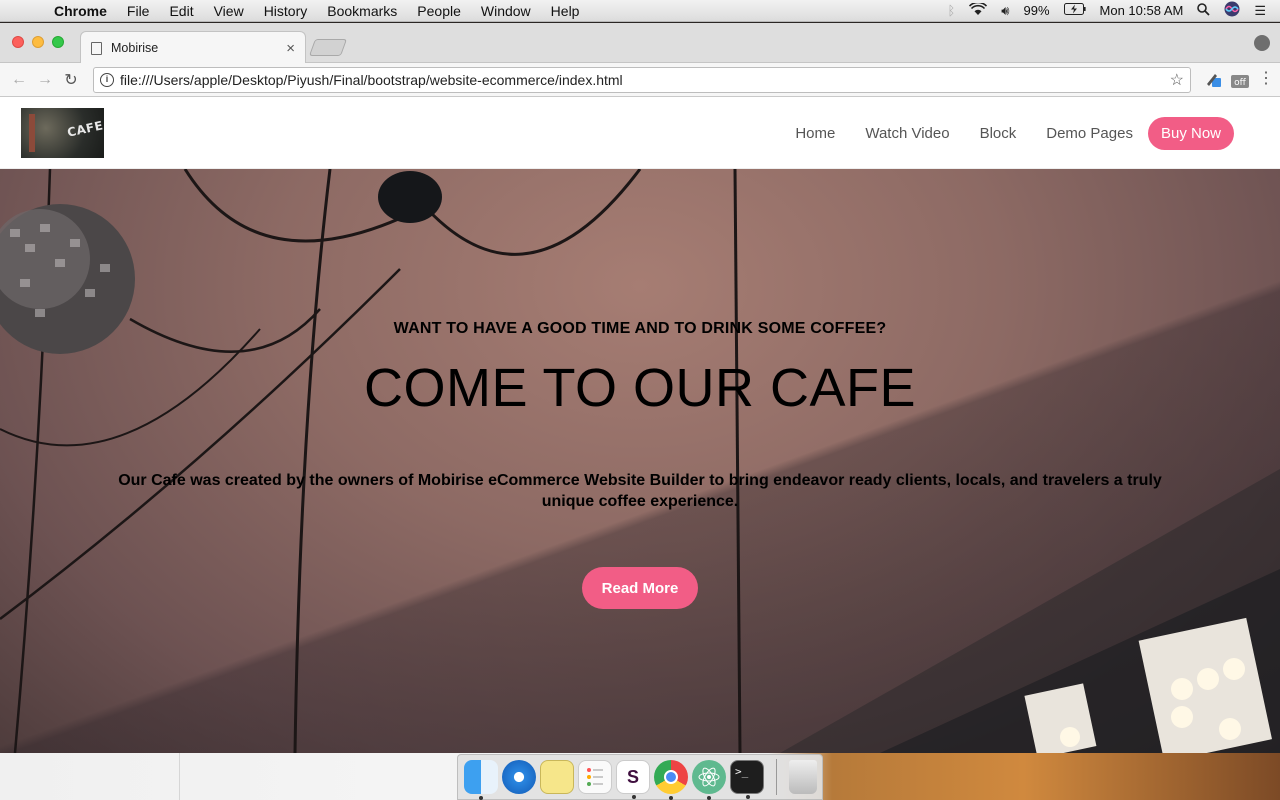  I want to click on nav-home: Home, so click(815, 133).